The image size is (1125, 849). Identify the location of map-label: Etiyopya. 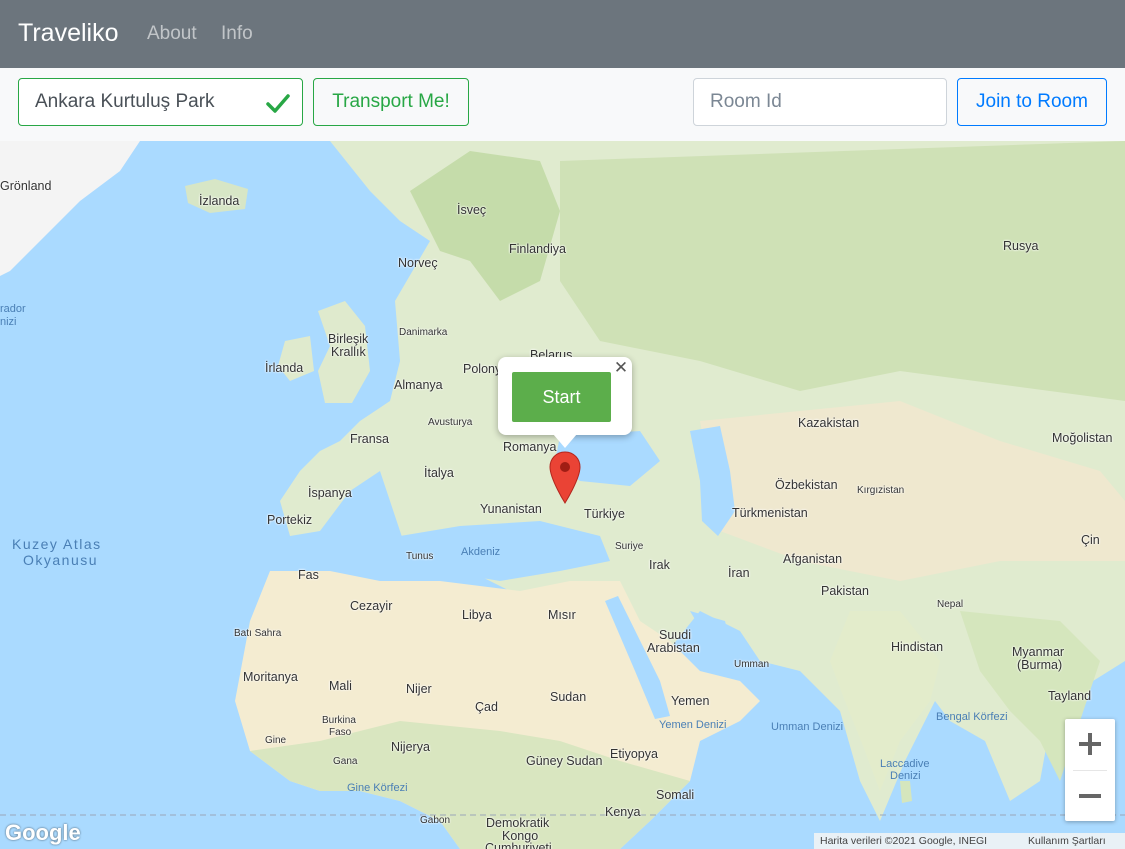
(634, 754).